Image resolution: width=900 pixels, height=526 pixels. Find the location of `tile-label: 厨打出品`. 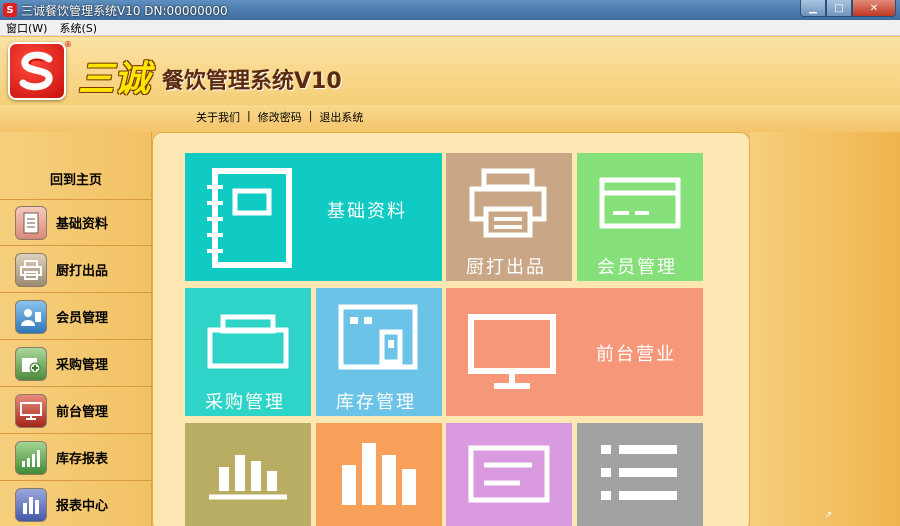

tile-label: 厨打出品 is located at coordinates (506, 267).